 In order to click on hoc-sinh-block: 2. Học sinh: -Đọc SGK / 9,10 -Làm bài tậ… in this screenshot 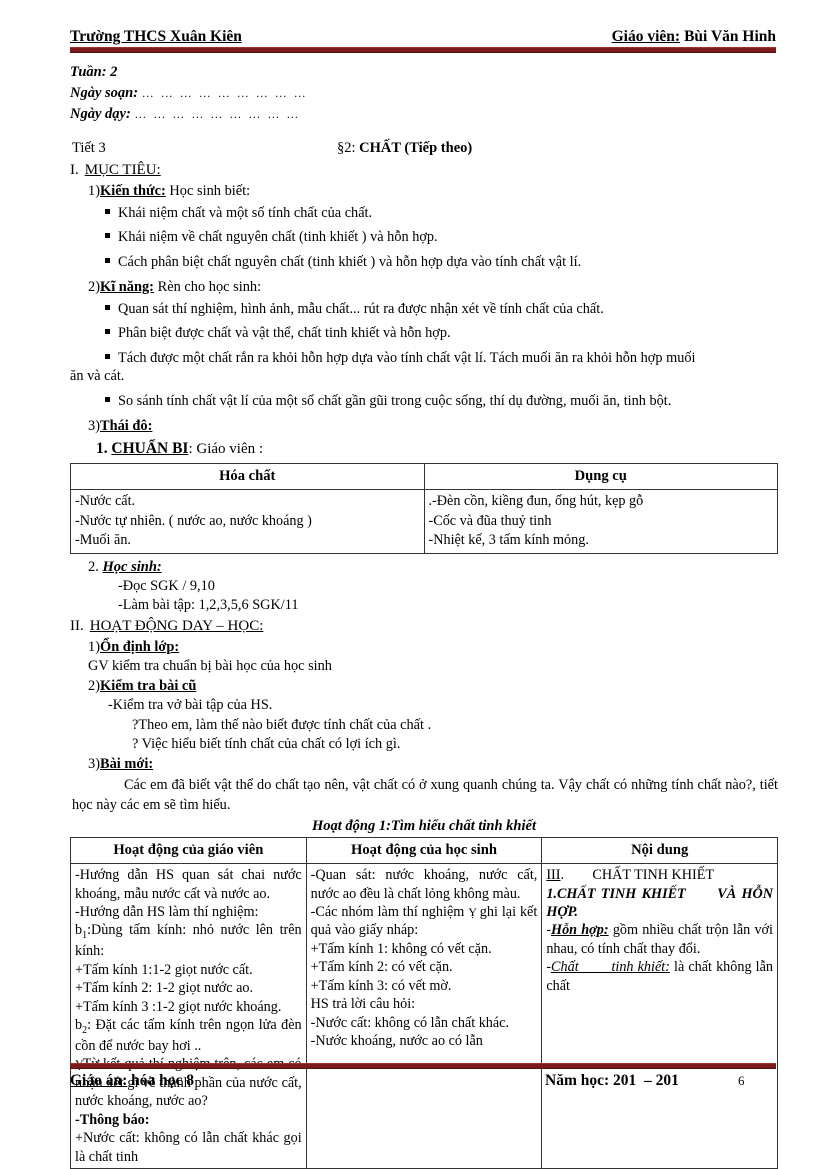, I will do `click(433, 587)`.